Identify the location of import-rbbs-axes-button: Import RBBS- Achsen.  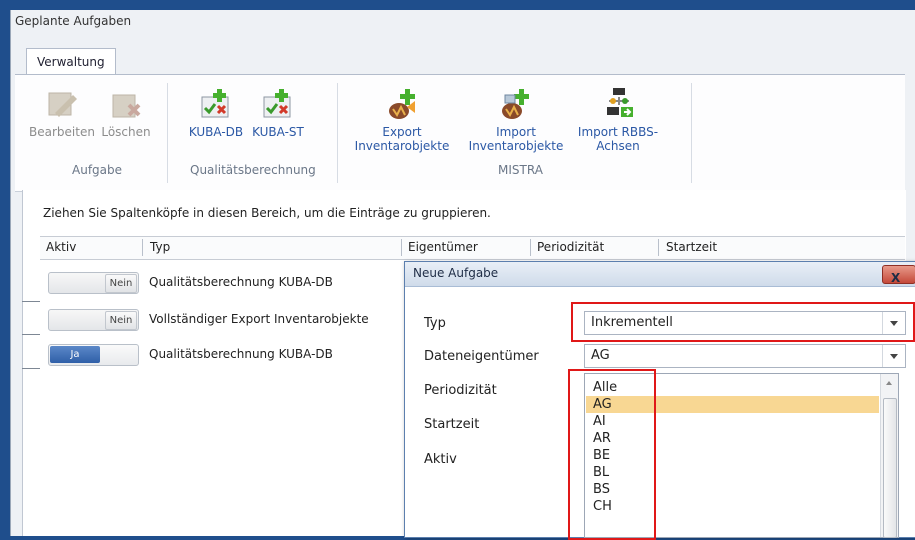
(618, 120).